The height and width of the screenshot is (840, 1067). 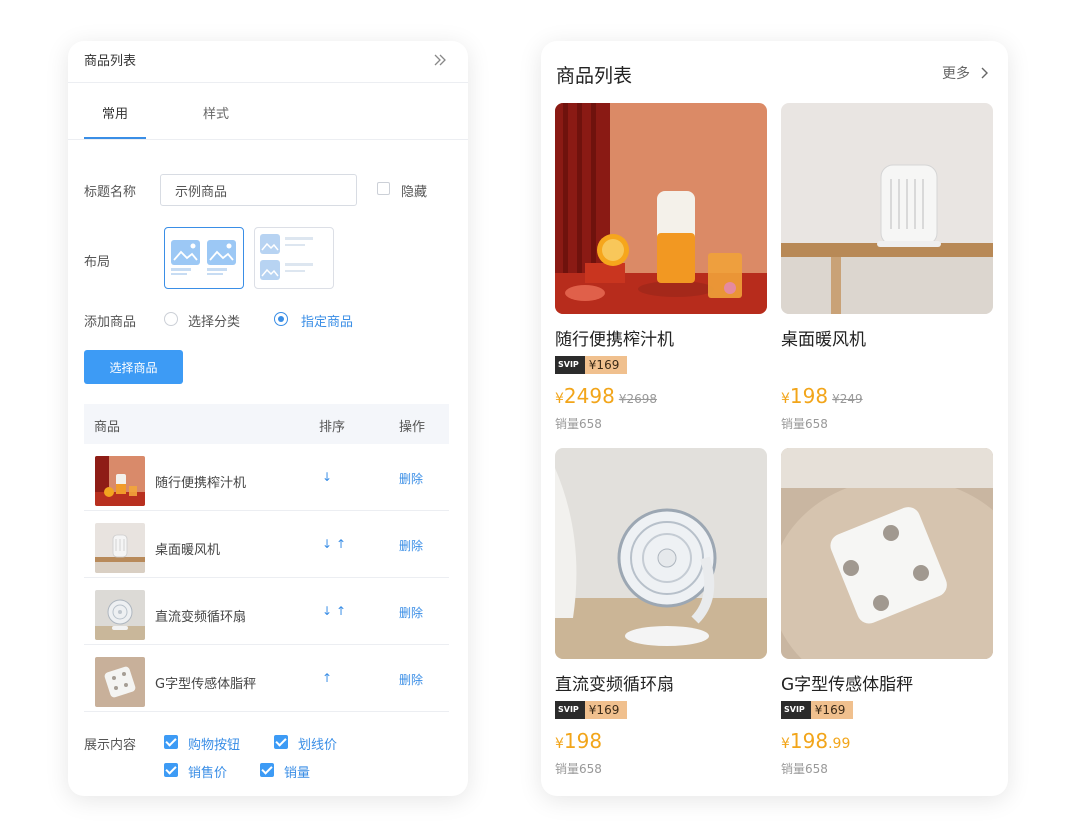 What do you see at coordinates (201, 483) in the screenshot?
I see `product-name: 随行便携榨汁机` at bounding box center [201, 483].